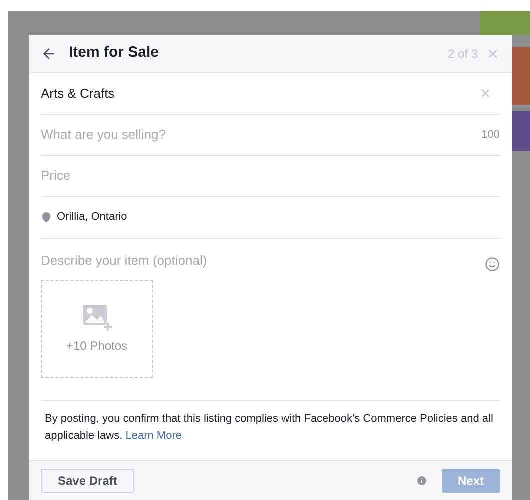  What do you see at coordinates (97, 317) in the screenshot?
I see `add-image-icon` at bounding box center [97, 317].